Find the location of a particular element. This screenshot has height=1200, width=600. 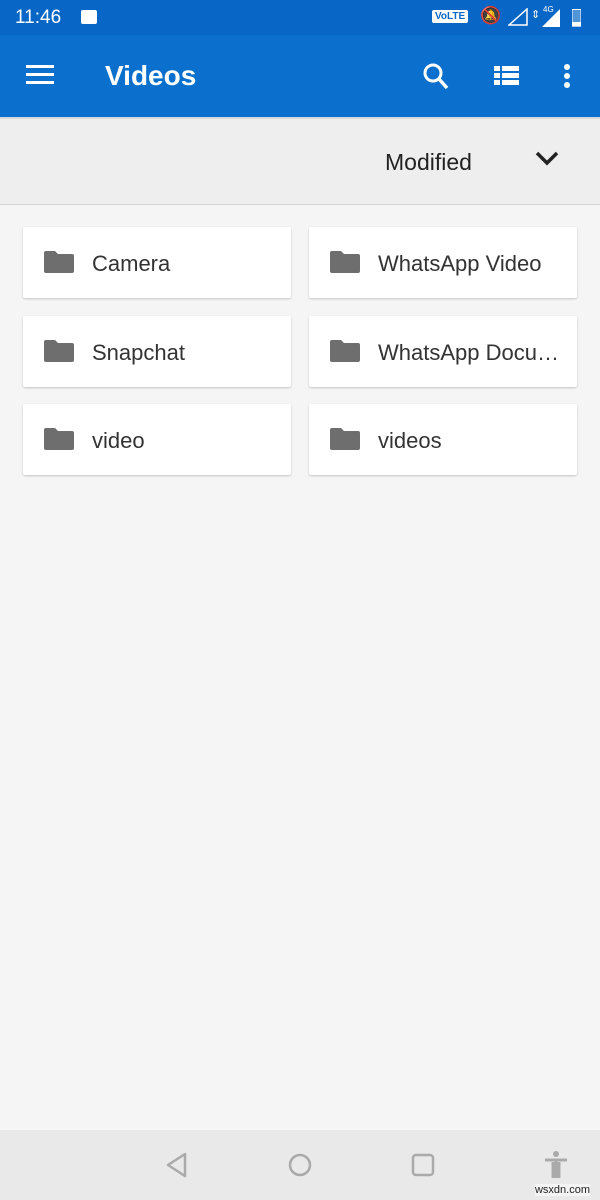

watermark: wsxdn.com is located at coordinates (562, 1190).